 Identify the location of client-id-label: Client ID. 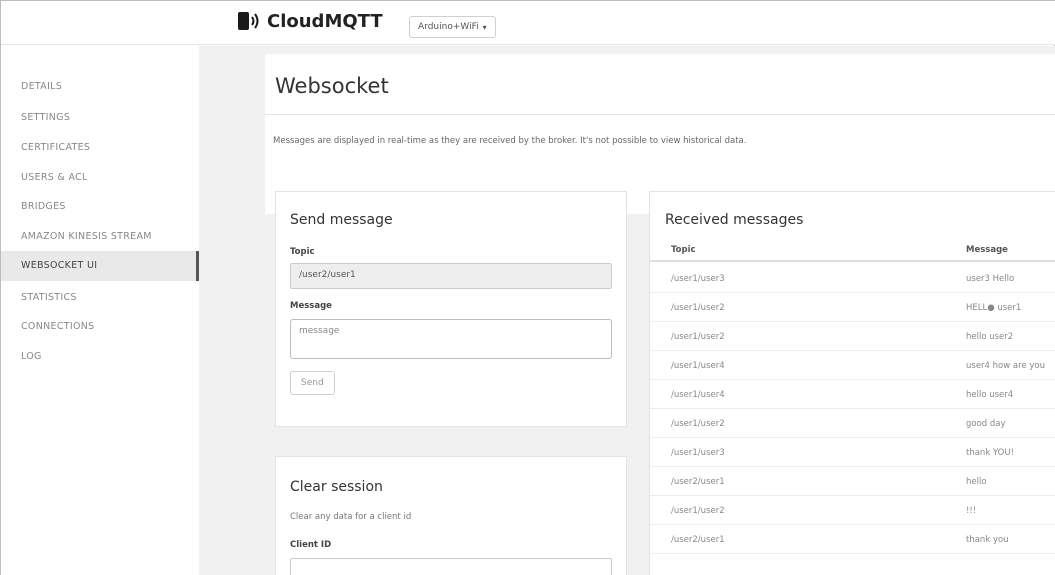
(311, 545).